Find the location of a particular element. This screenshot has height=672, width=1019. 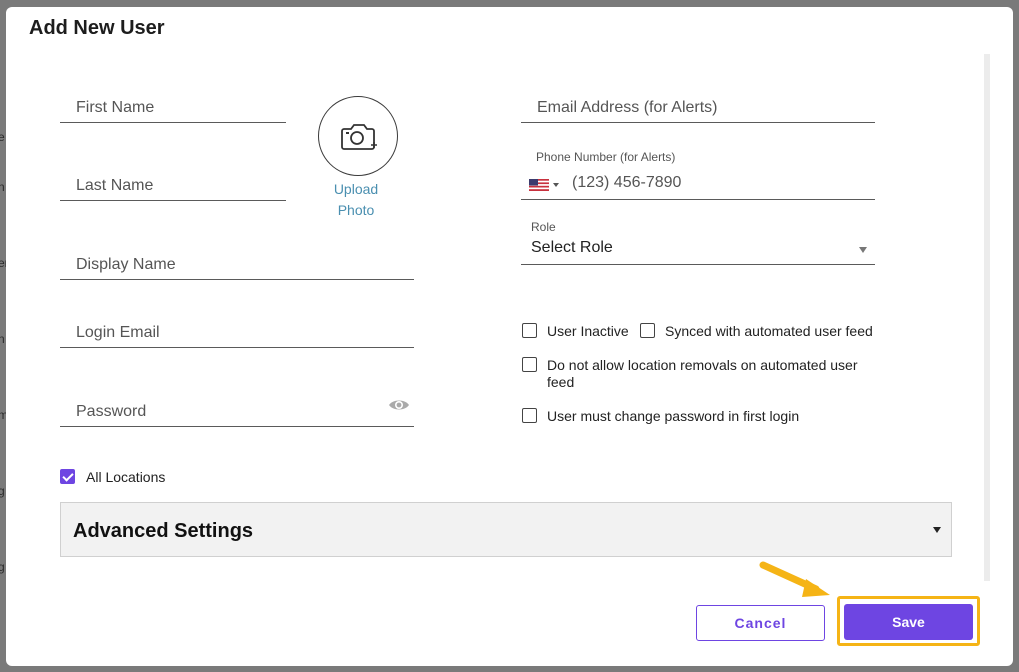

role-select: Role Select Role is located at coordinates (698, 241).